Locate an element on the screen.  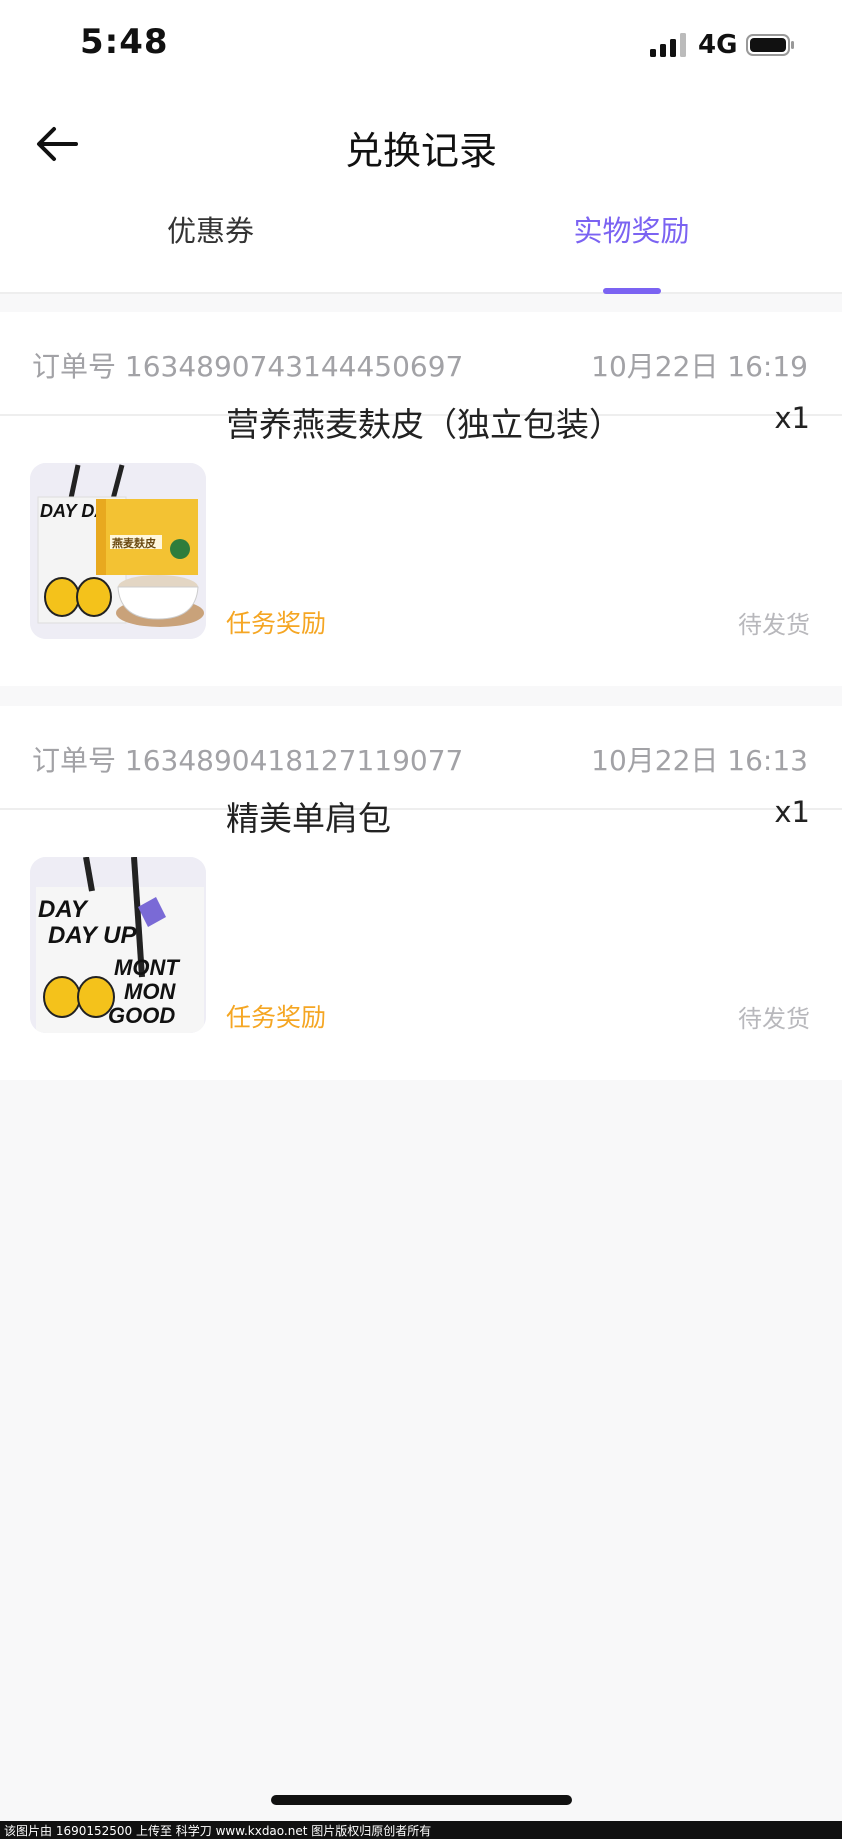
product-photo: DAY DAY UP MONT MON GOOD is located at coordinates (118, 945).